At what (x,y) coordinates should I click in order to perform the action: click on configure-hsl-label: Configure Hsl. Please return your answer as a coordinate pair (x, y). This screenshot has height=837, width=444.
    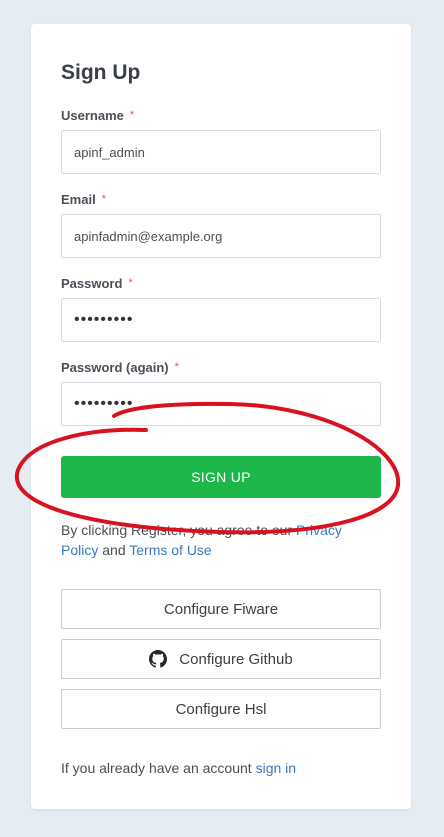
    Looking at the image, I should click on (221, 709).